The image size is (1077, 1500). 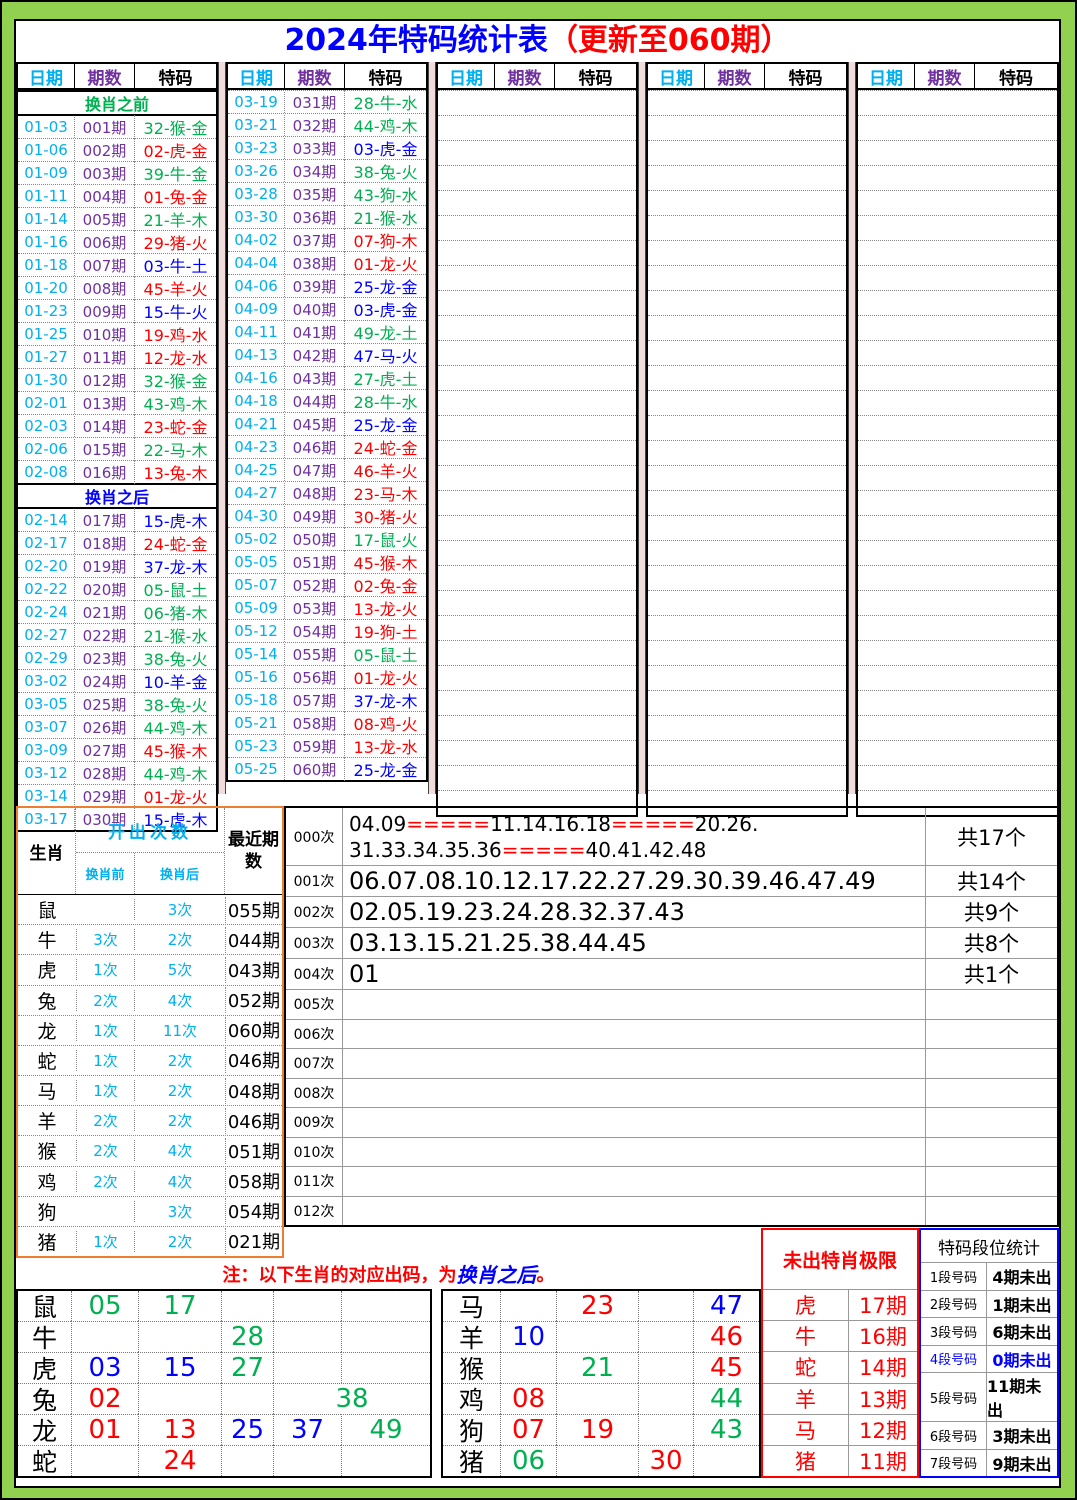 I want to click on count-after: 4次, so click(x=179, y=1181).